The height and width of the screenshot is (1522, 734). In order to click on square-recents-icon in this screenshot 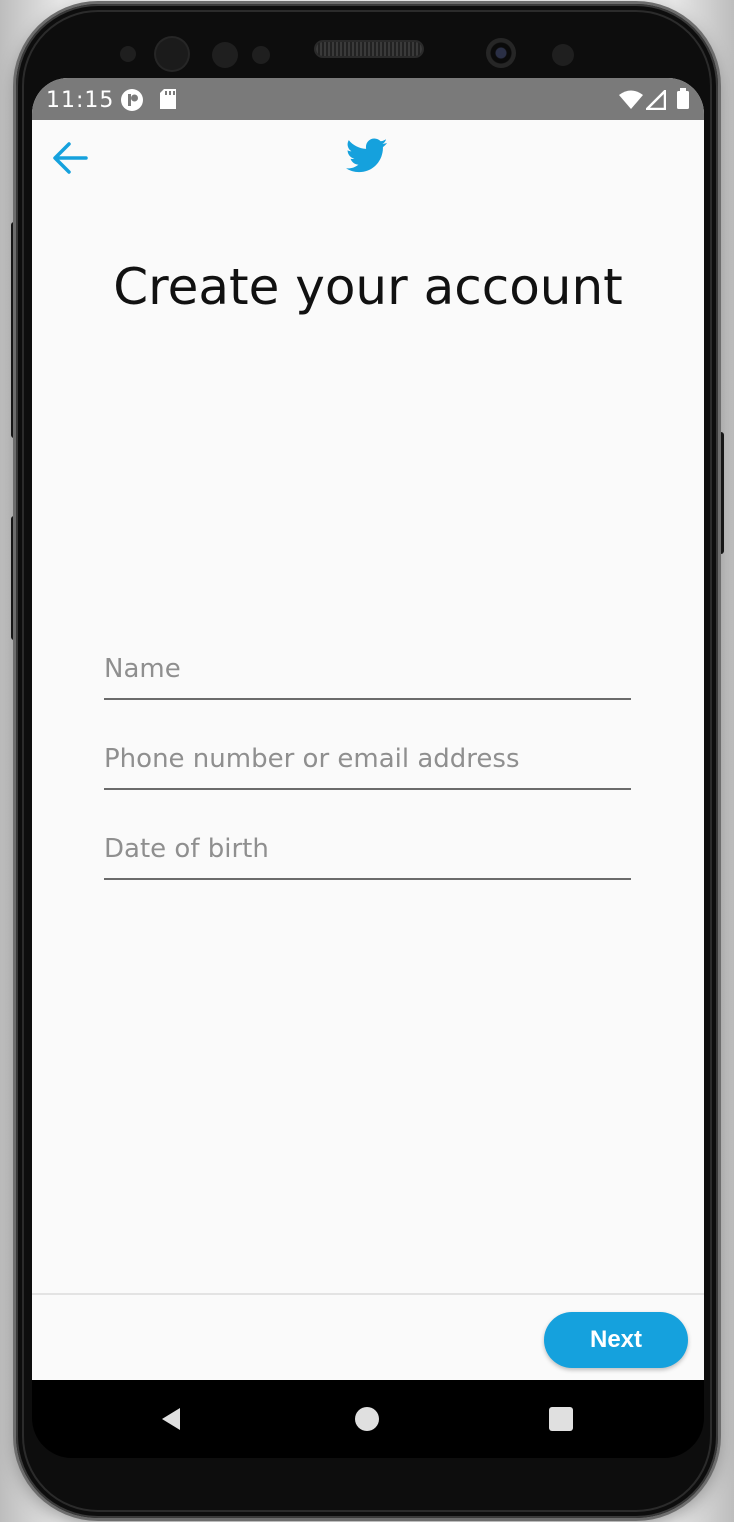, I will do `click(561, 1419)`.